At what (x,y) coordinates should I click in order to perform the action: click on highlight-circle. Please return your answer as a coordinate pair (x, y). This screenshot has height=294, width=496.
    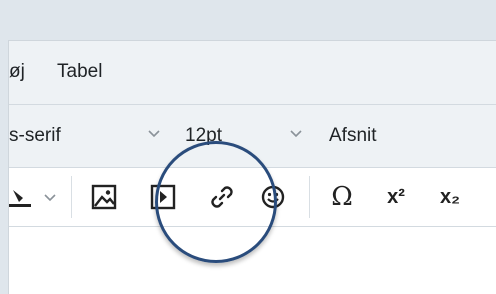
    Looking at the image, I should click on (216, 202).